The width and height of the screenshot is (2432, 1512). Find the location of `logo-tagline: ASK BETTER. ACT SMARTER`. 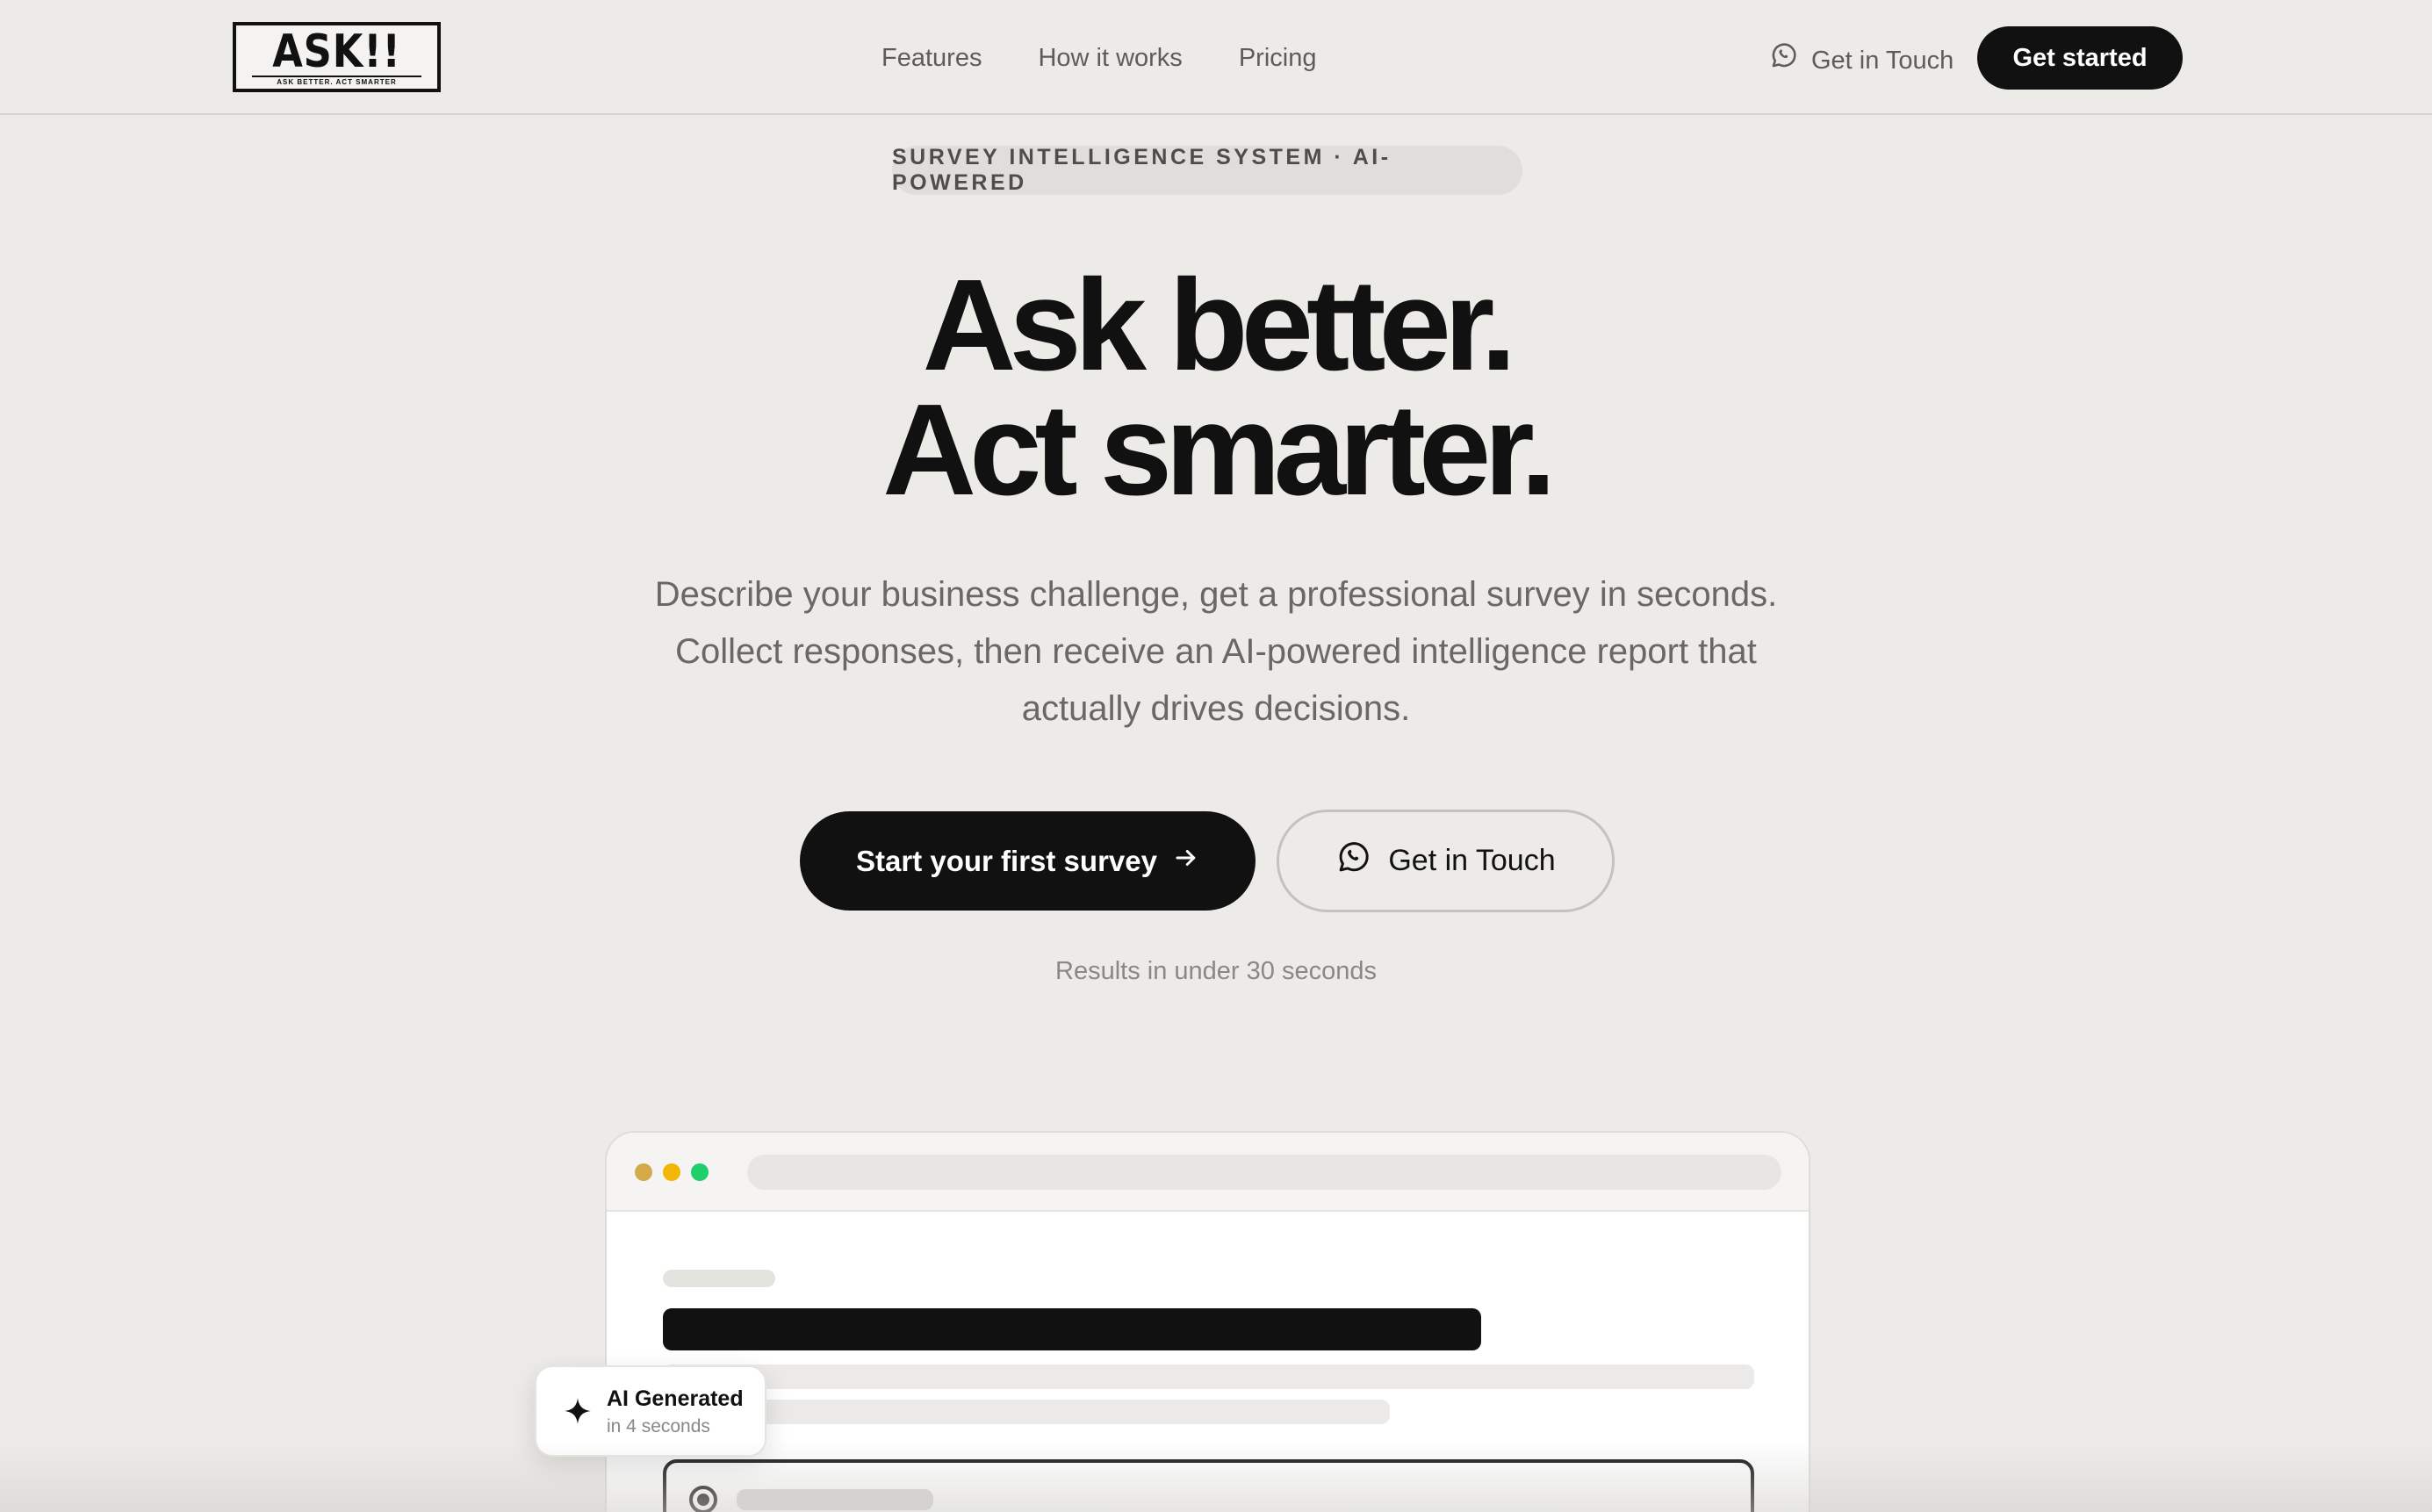

logo-tagline: ASK BETTER. ACT SMARTER is located at coordinates (336, 81).